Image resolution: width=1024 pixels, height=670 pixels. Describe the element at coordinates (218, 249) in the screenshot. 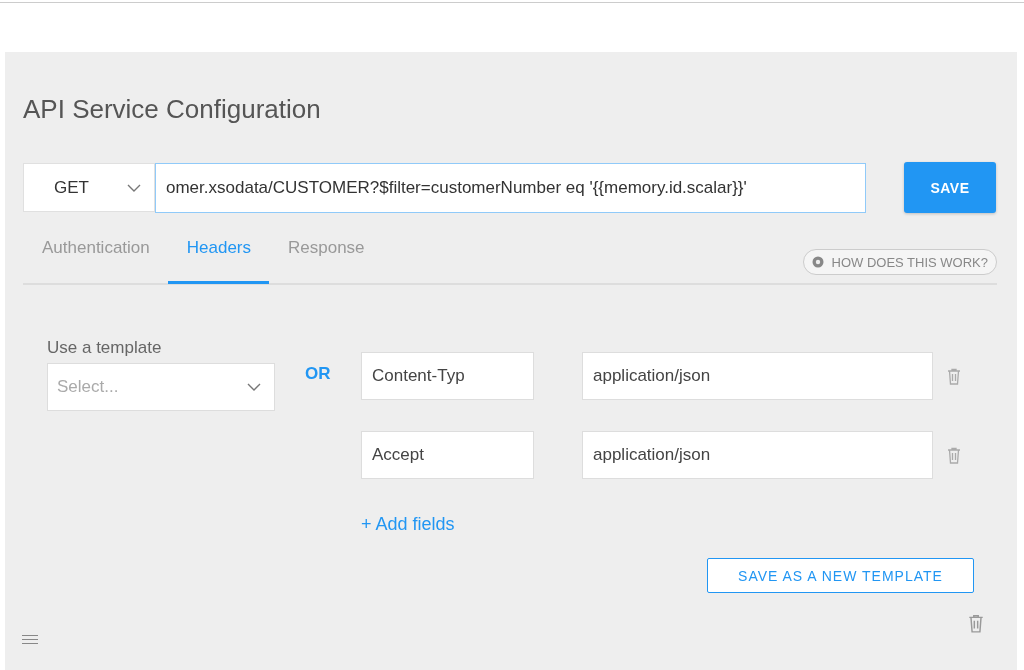

I see `tab: Headers` at that location.